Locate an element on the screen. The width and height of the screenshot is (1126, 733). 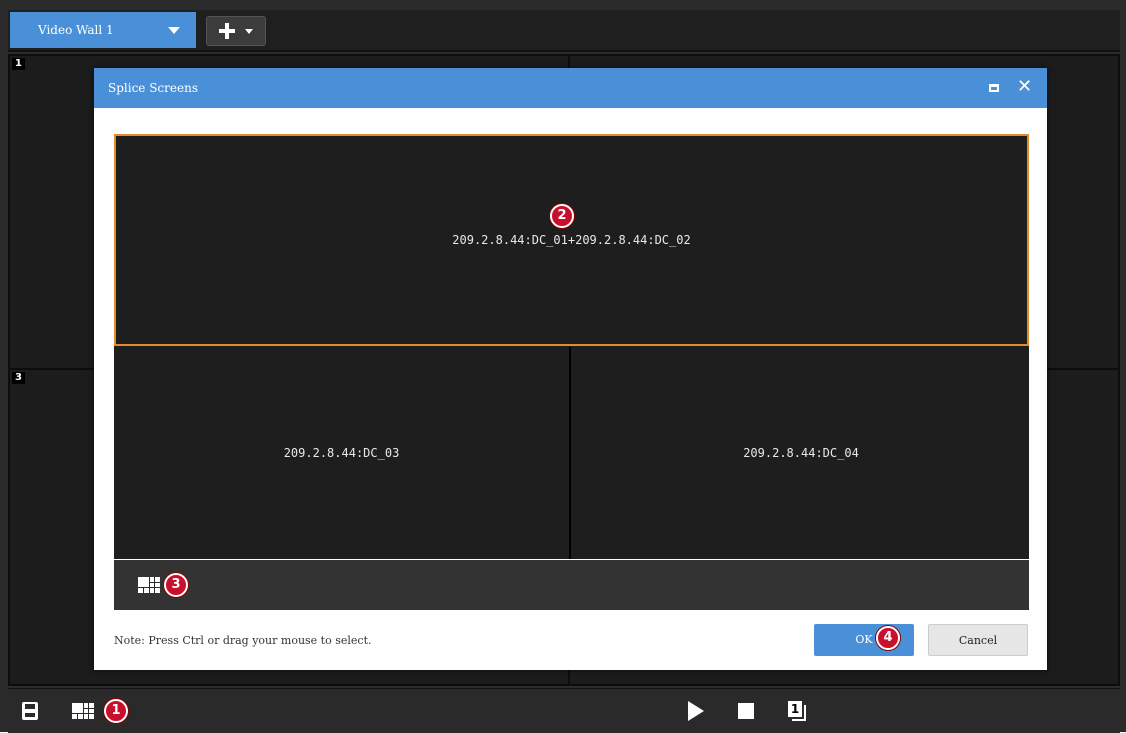
cancel-button: Cancel is located at coordinates (978, 640).